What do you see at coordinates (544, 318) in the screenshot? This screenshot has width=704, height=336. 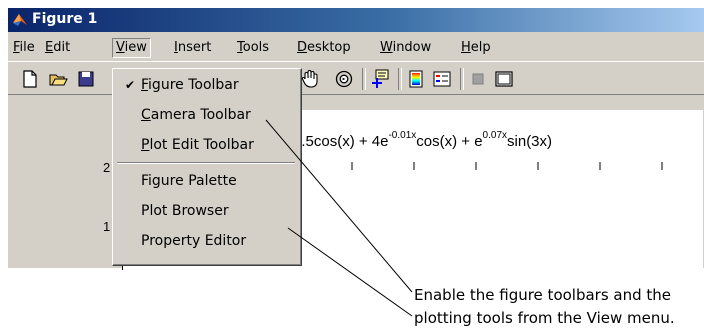 I see `callout-line: plotting tools from the View menu.` at bounding box center [544, 318].